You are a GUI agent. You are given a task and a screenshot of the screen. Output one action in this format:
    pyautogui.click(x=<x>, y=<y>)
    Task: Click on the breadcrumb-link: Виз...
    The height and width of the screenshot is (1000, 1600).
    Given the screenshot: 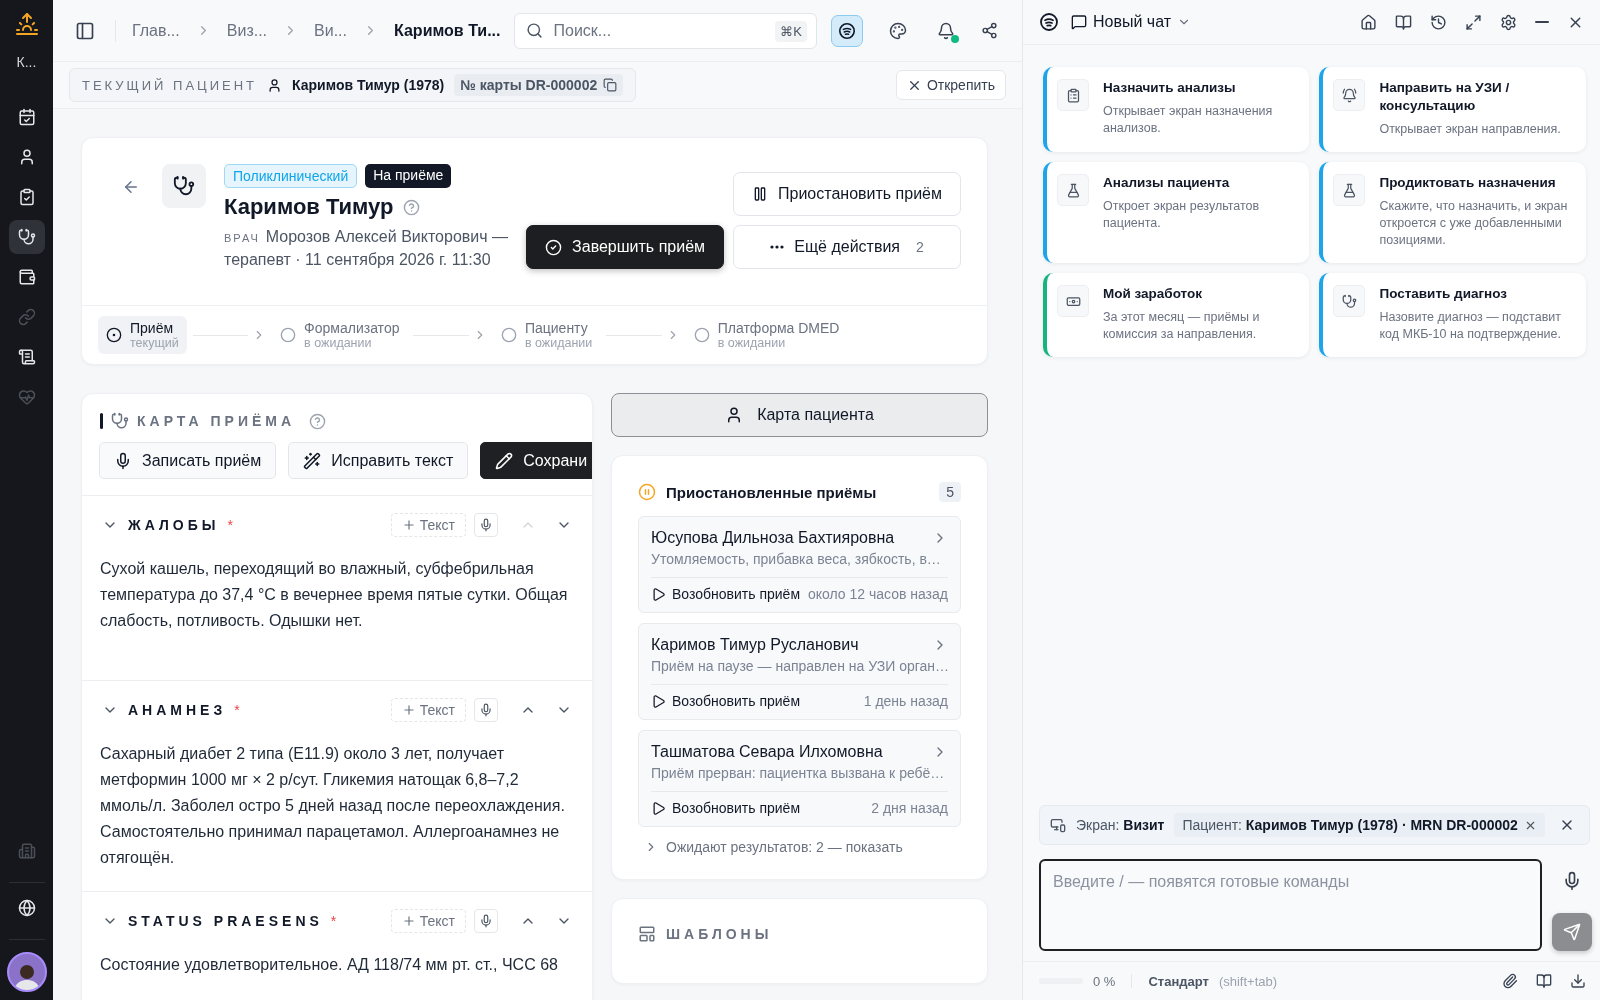 What is the action you would take?
    pyautogui.click(x=247, y=30)
    